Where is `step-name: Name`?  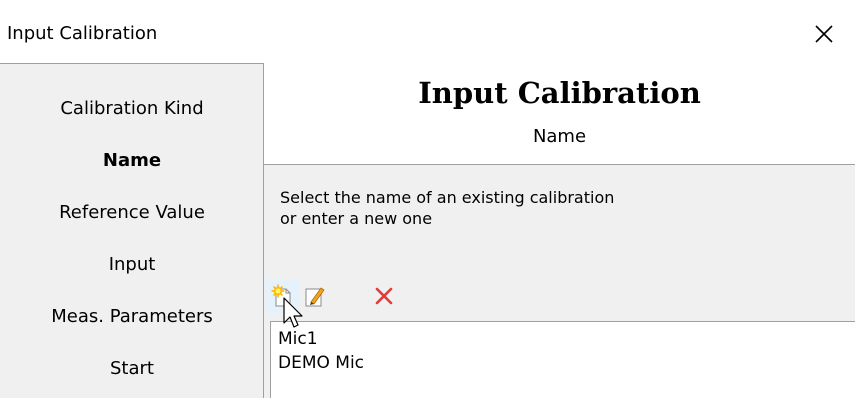 step-name: Name is located at coordinates (132, 160).